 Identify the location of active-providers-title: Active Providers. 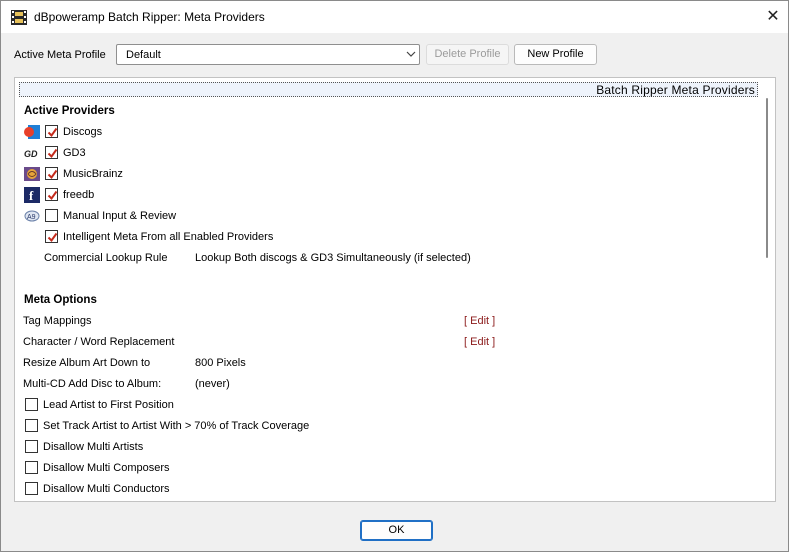
(69, 111).